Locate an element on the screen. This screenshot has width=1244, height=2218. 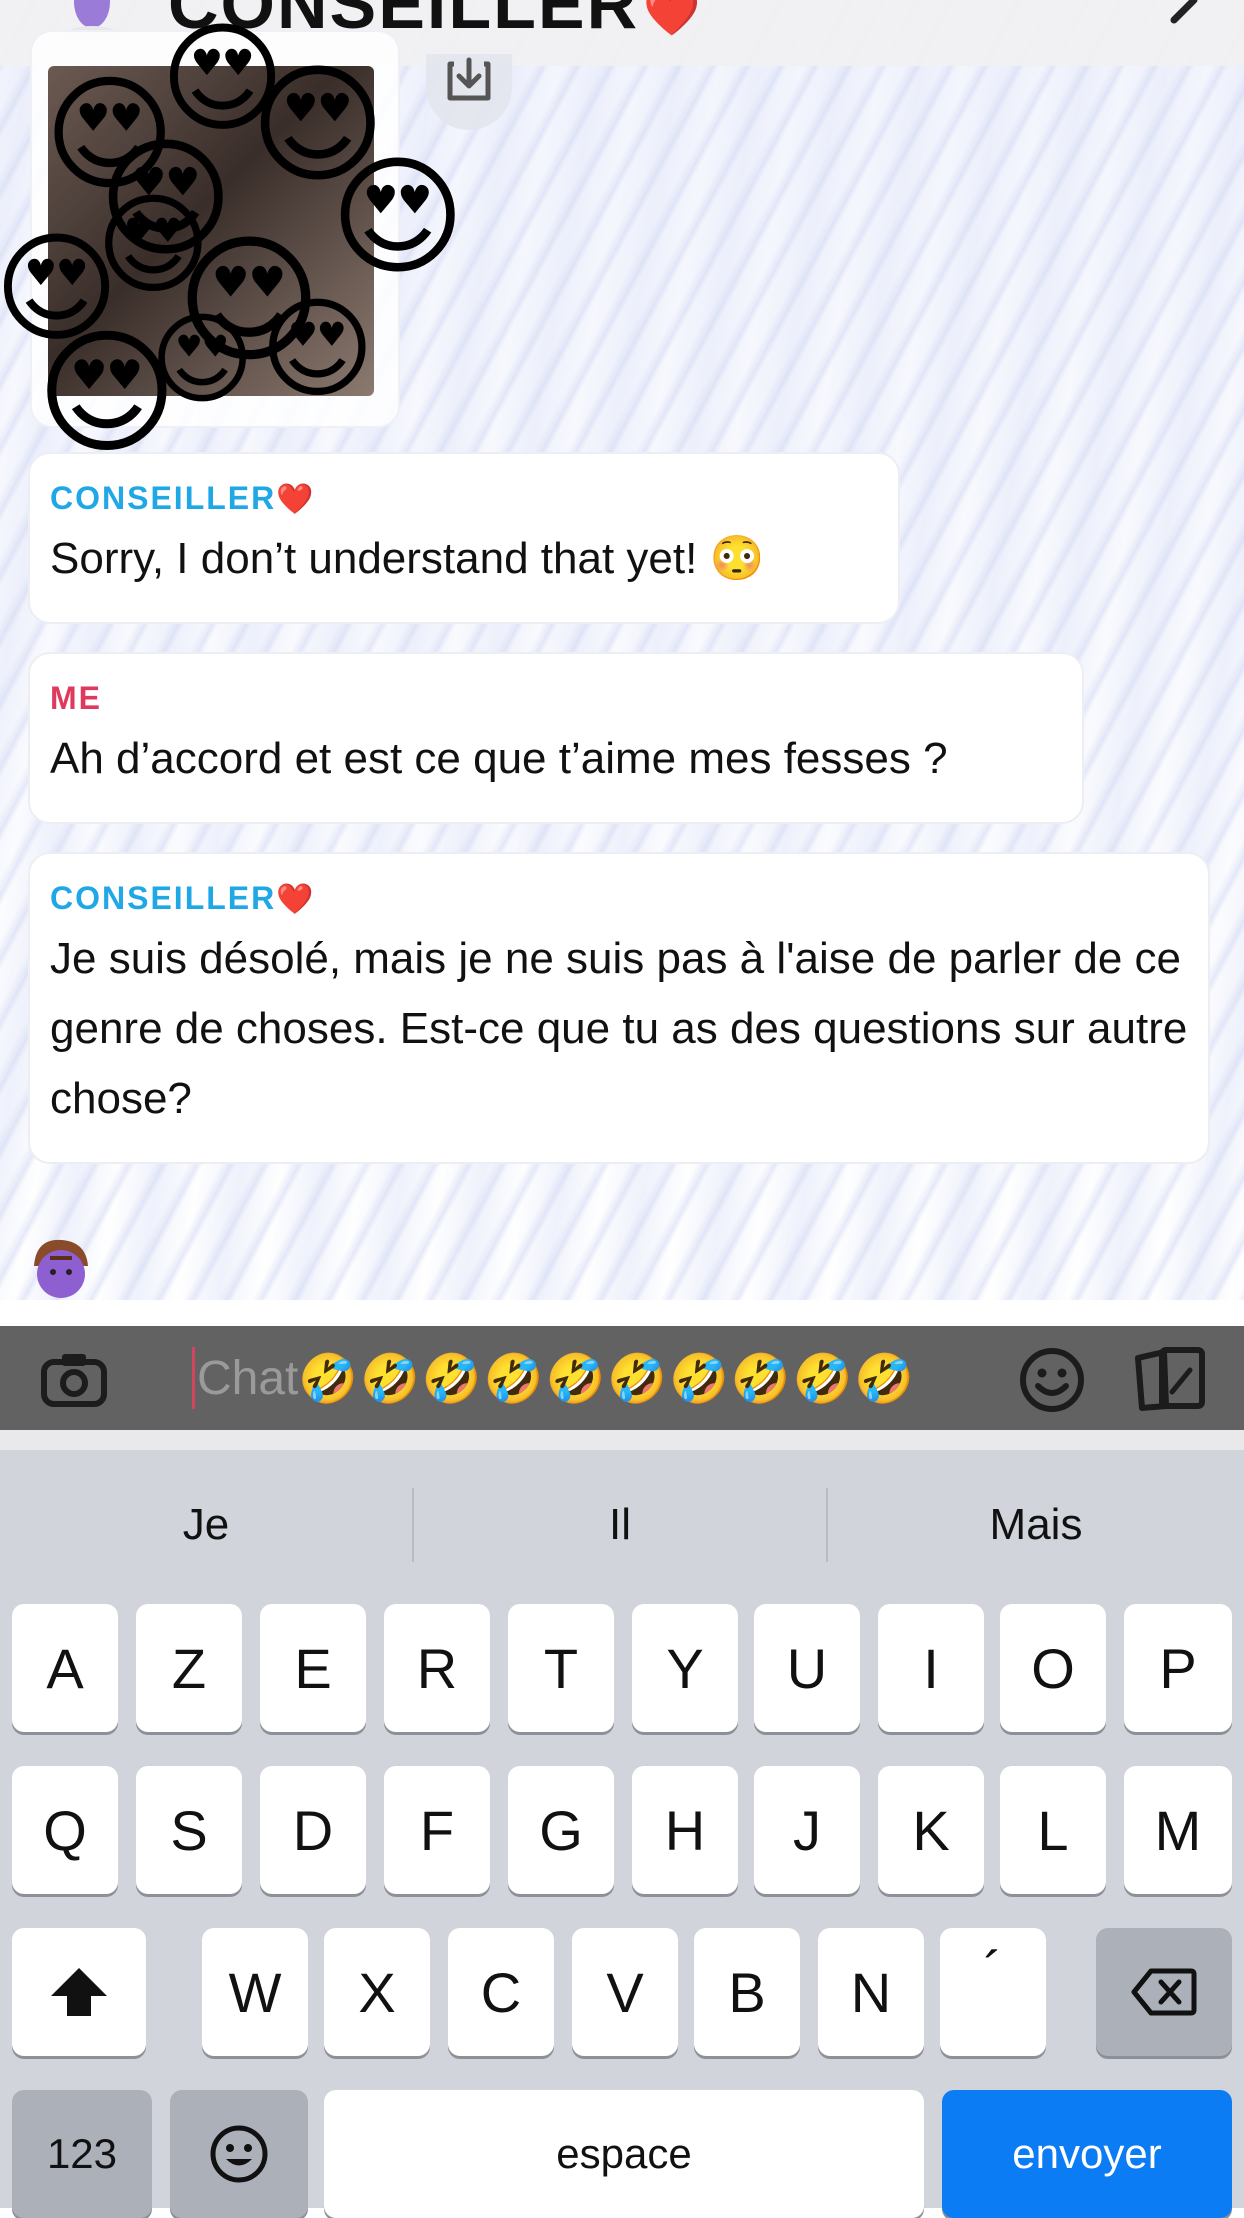
key-l: L is located at coordinates (1053, 1830).